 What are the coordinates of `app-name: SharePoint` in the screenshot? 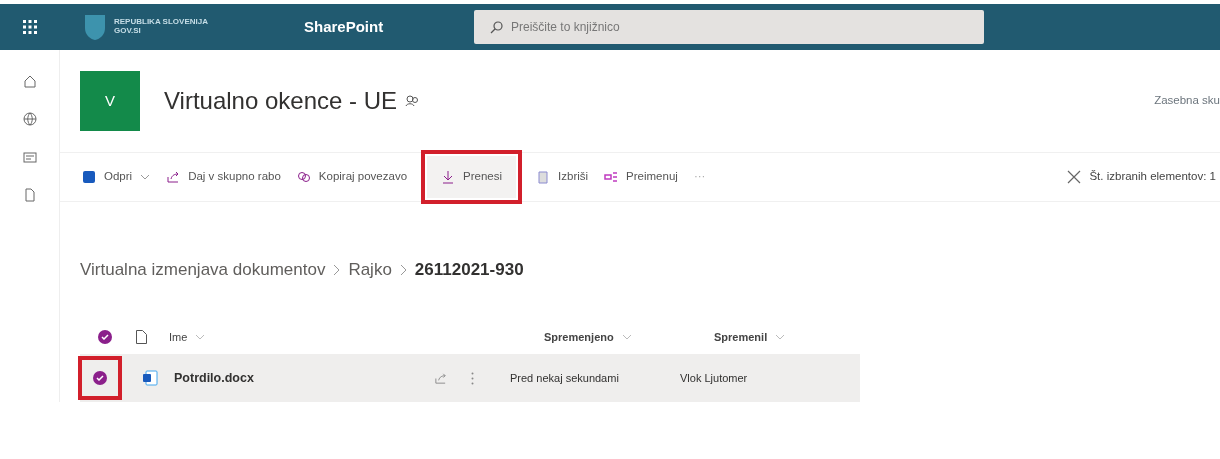 It's located at (389, 27).